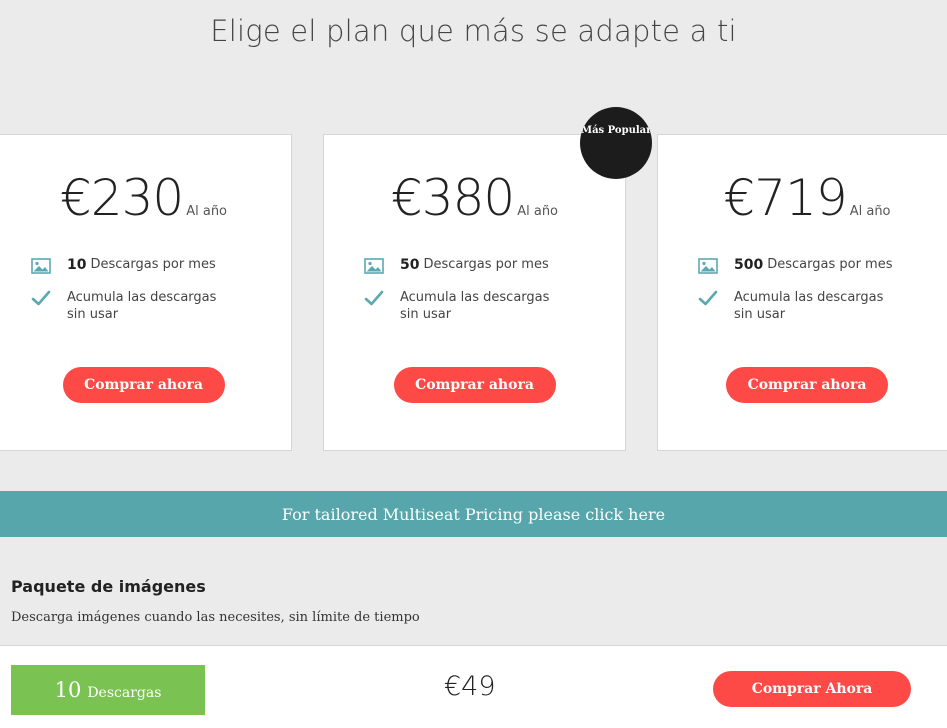  What do you see at coordinates (812, 689) in the screenshot?
I see `pack-buy-now-button: Comprar Ahora` at bounding box center [812, 689].